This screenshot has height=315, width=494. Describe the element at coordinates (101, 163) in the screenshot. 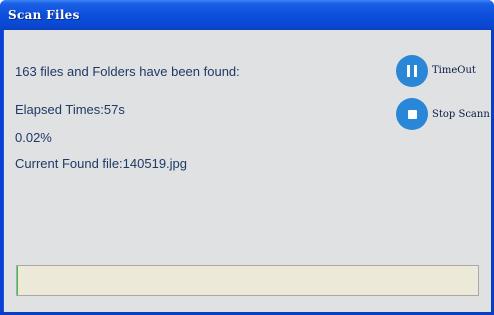

I see `current-file-text: Current Found file:140519.jpg` at that location.